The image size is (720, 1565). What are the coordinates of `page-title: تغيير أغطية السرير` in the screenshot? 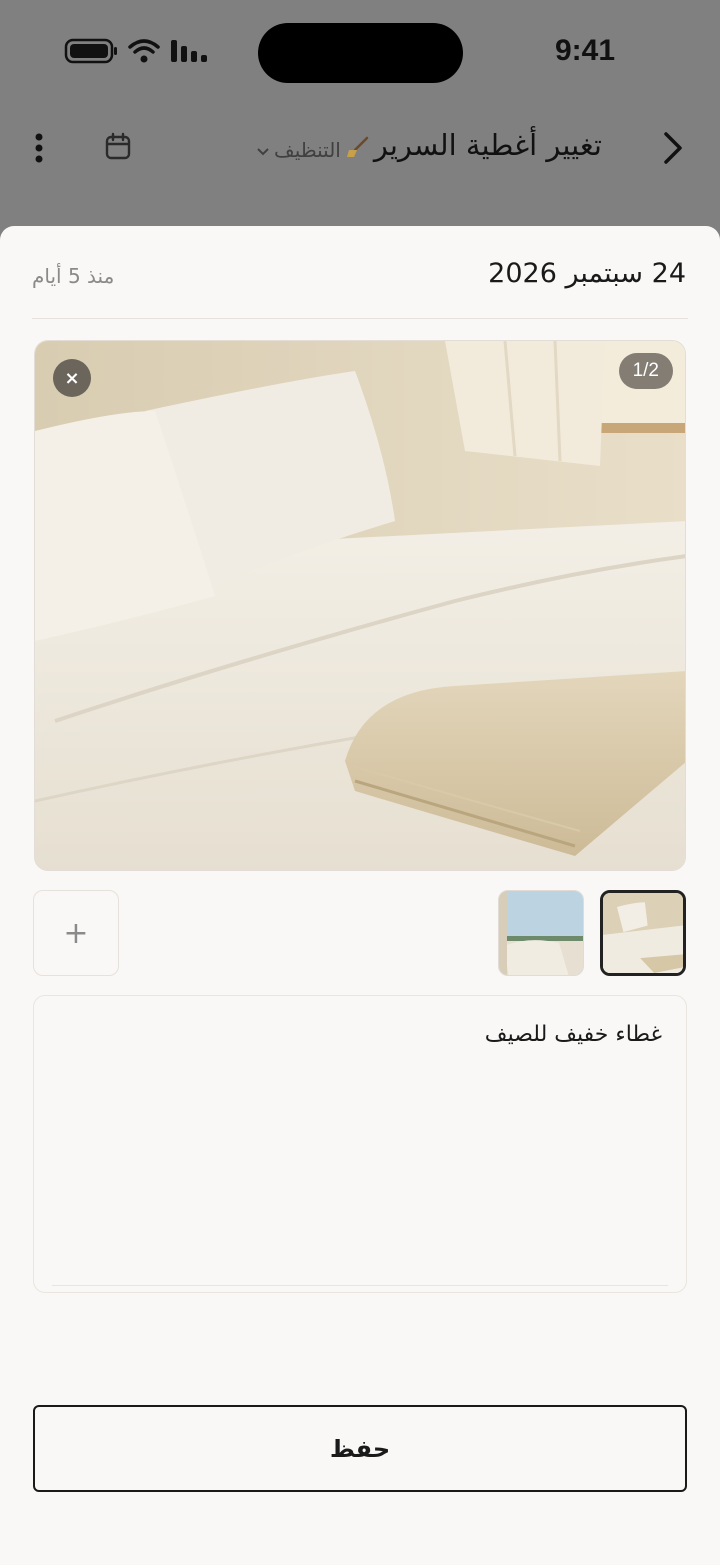 It's located at (487, 145).